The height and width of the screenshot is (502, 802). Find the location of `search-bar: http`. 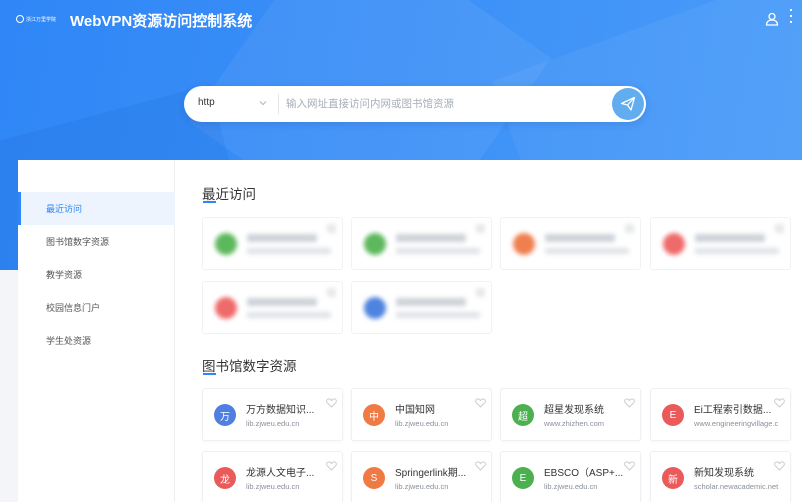

search-bar: http is located at coordinates (415, 104).